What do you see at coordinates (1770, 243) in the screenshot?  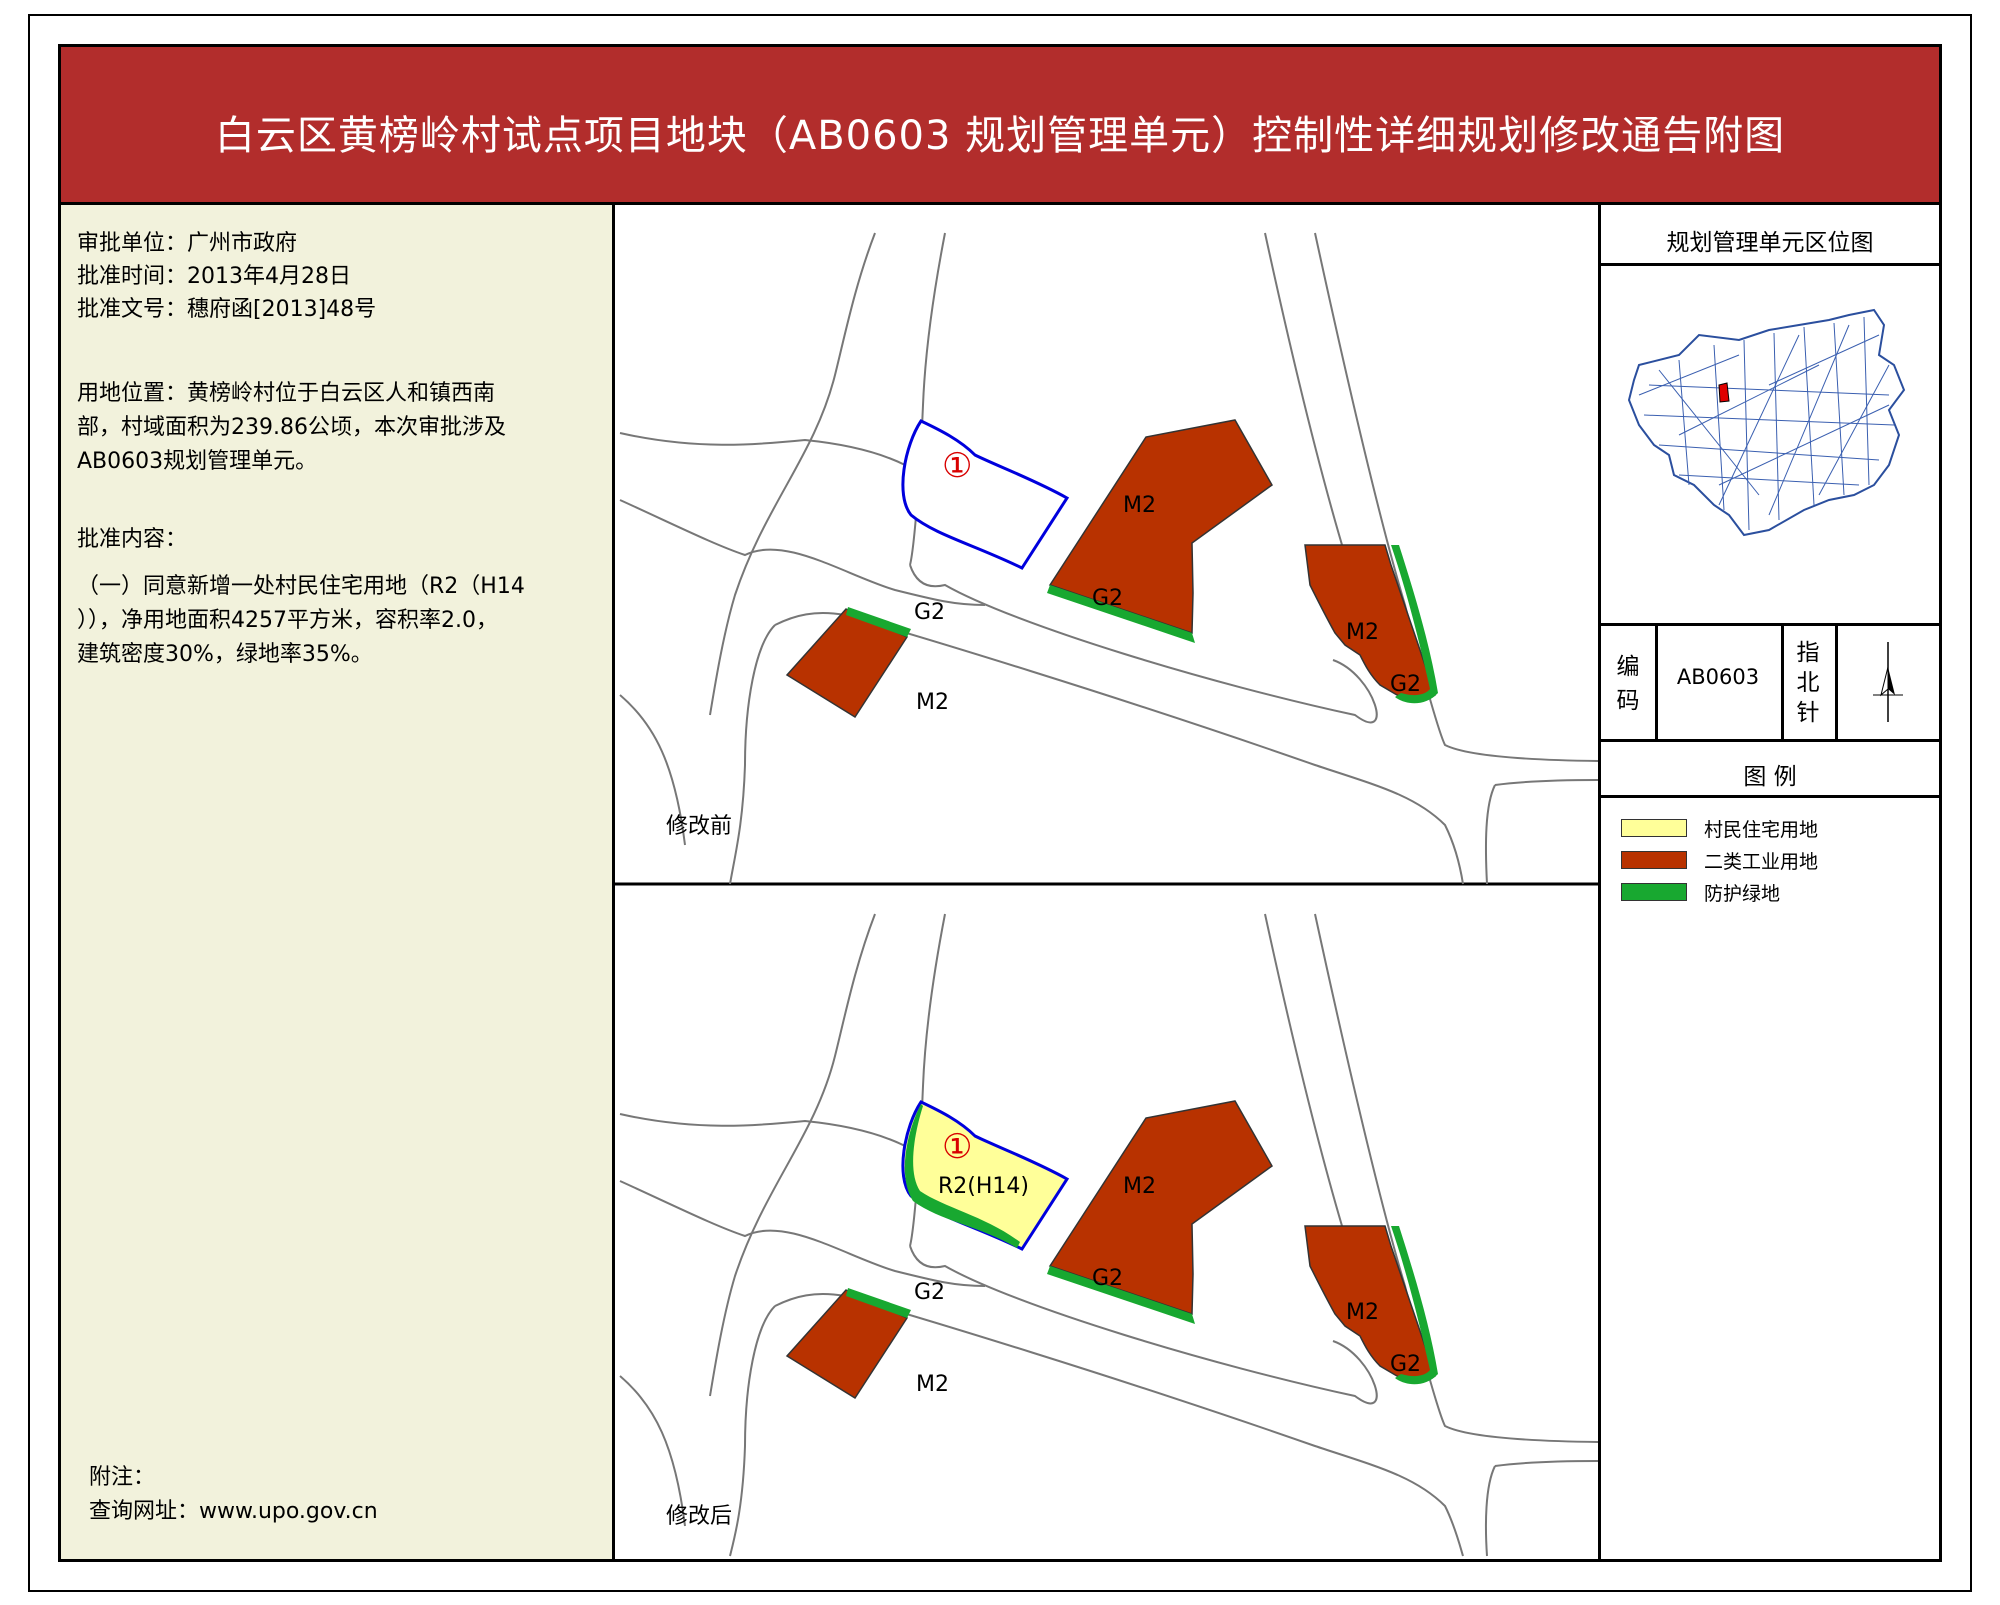 I see `location-map-heading: 规划管理单元区位图` at bounding box center [1770, 243].